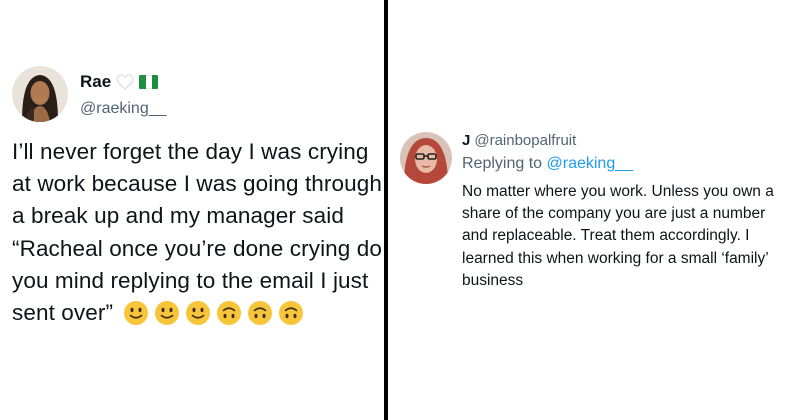 The height and width of the screenshot is (420, 800). I want to click on emoji-row, so click(213, 313).